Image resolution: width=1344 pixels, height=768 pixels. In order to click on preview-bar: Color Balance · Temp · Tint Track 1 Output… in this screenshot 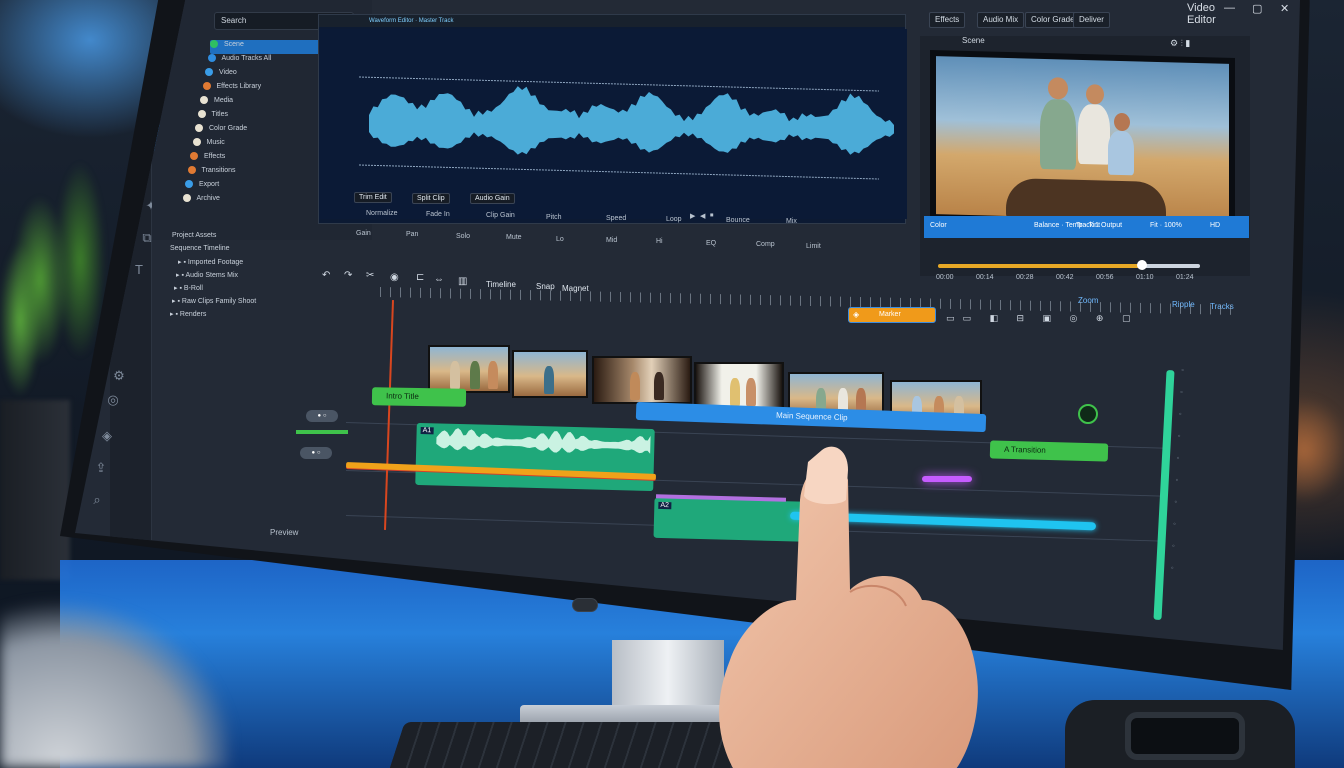, I will do `click(1086, 227)`.